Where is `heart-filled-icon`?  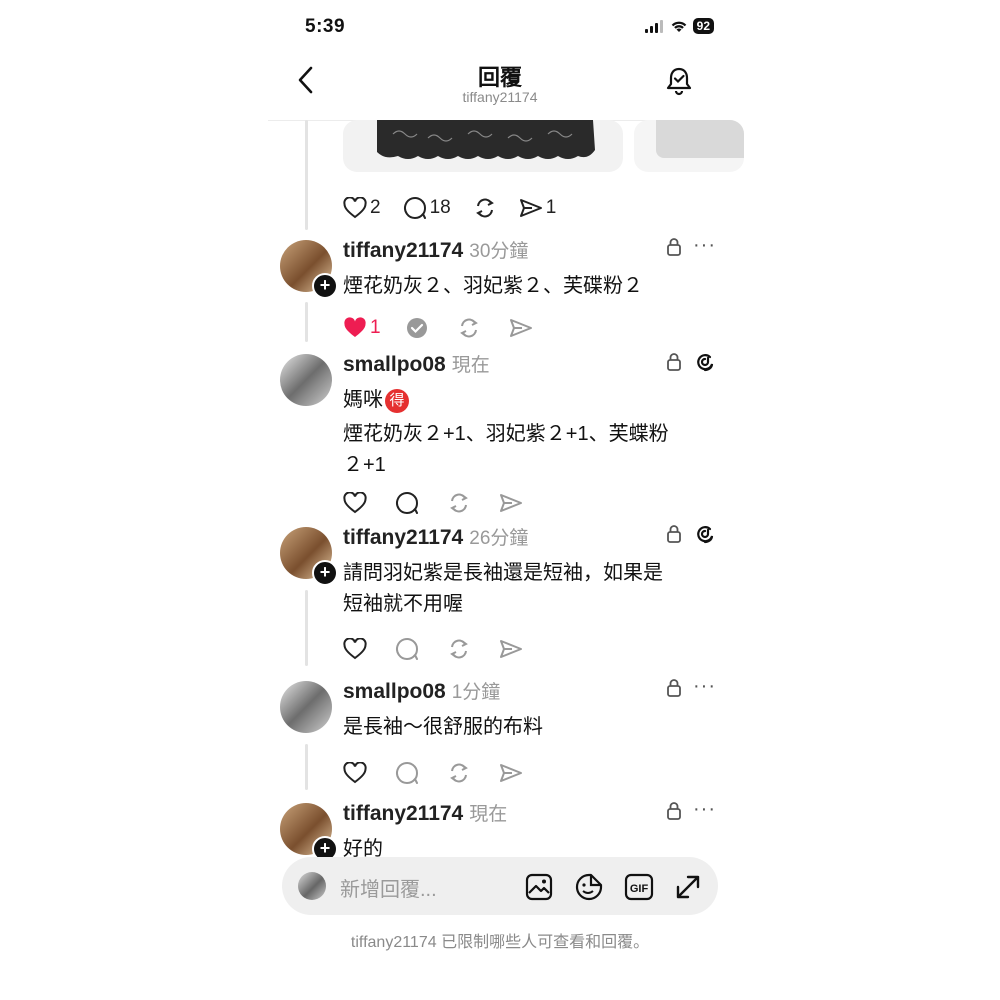
heart-filled-icon is located at coordinates (355, 327).